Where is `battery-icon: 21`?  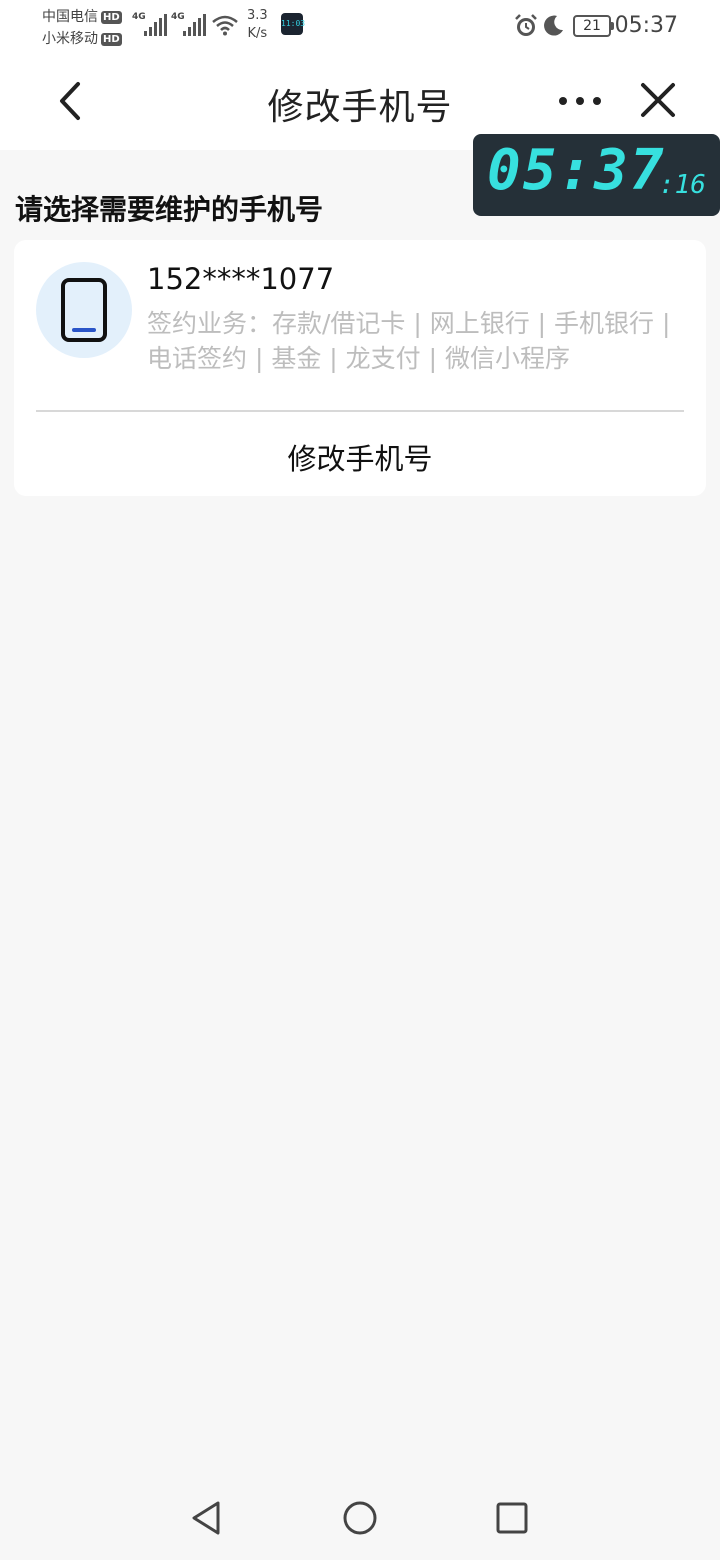 battery-icon: 21 is located at coordinates (593, 26).